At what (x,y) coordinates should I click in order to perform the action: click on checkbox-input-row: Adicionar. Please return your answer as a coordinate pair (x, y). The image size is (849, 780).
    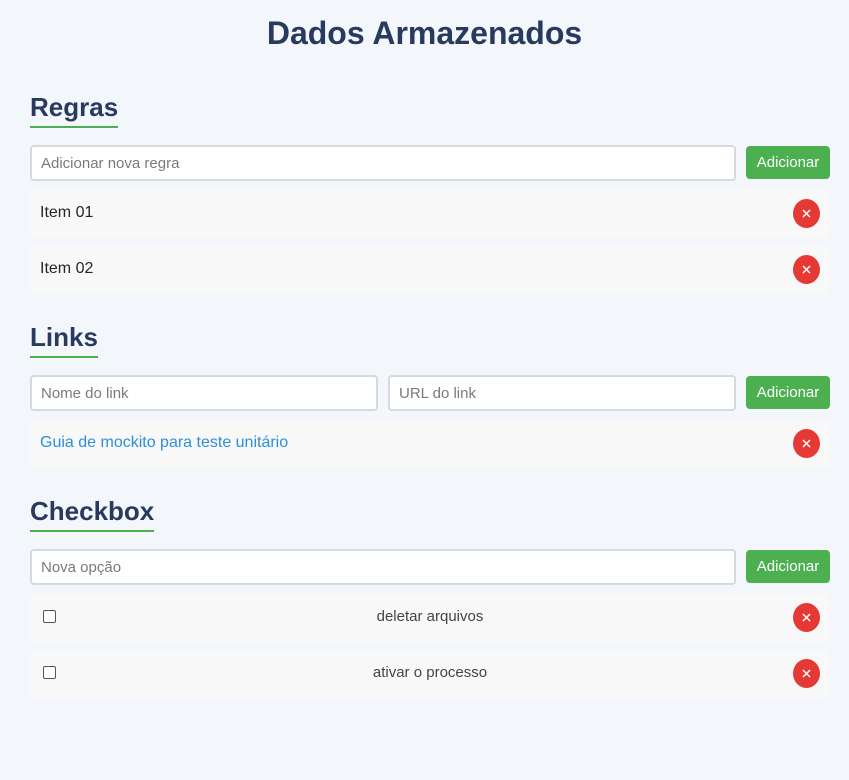
    Looking at the image, I should click on (430, 567).